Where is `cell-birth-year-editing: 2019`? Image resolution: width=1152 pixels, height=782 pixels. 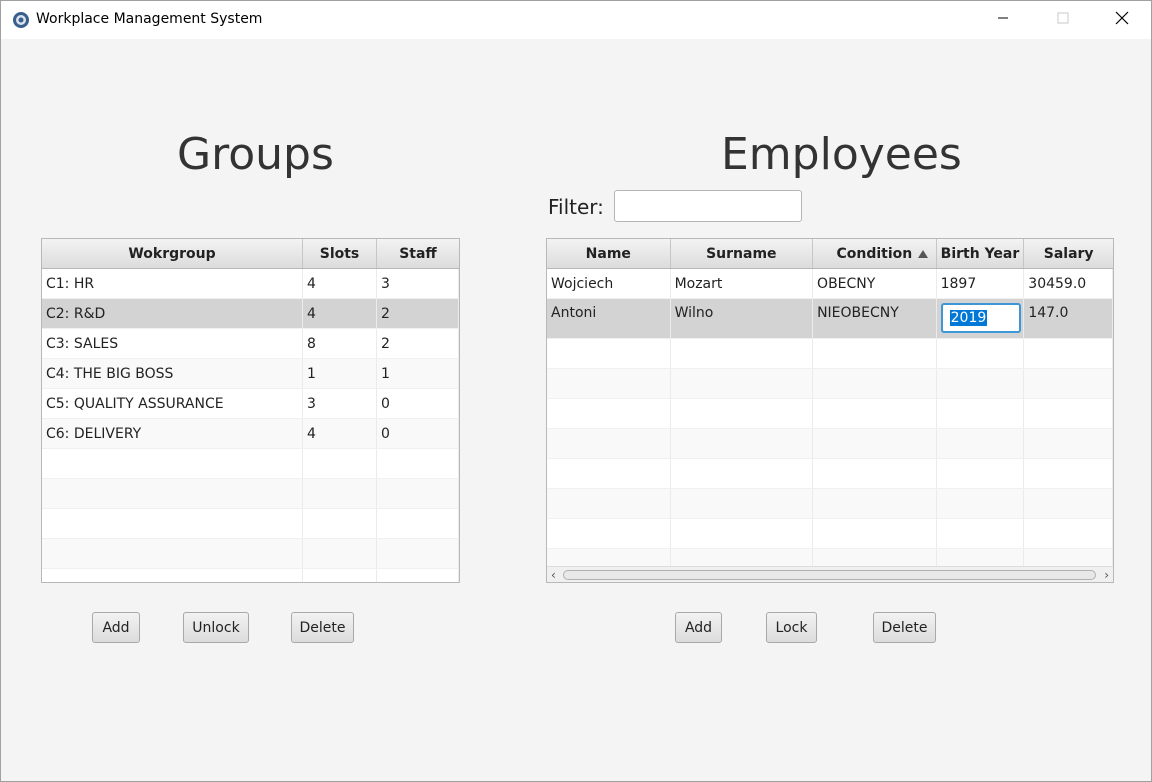 cell-birth-year-editing: 2019 is located at coordinates (981, 318).